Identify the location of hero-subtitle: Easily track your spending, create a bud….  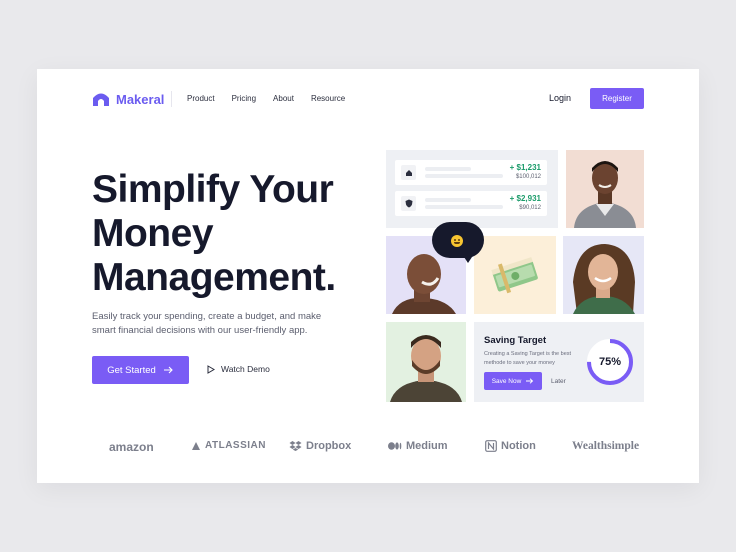
(207, 323).